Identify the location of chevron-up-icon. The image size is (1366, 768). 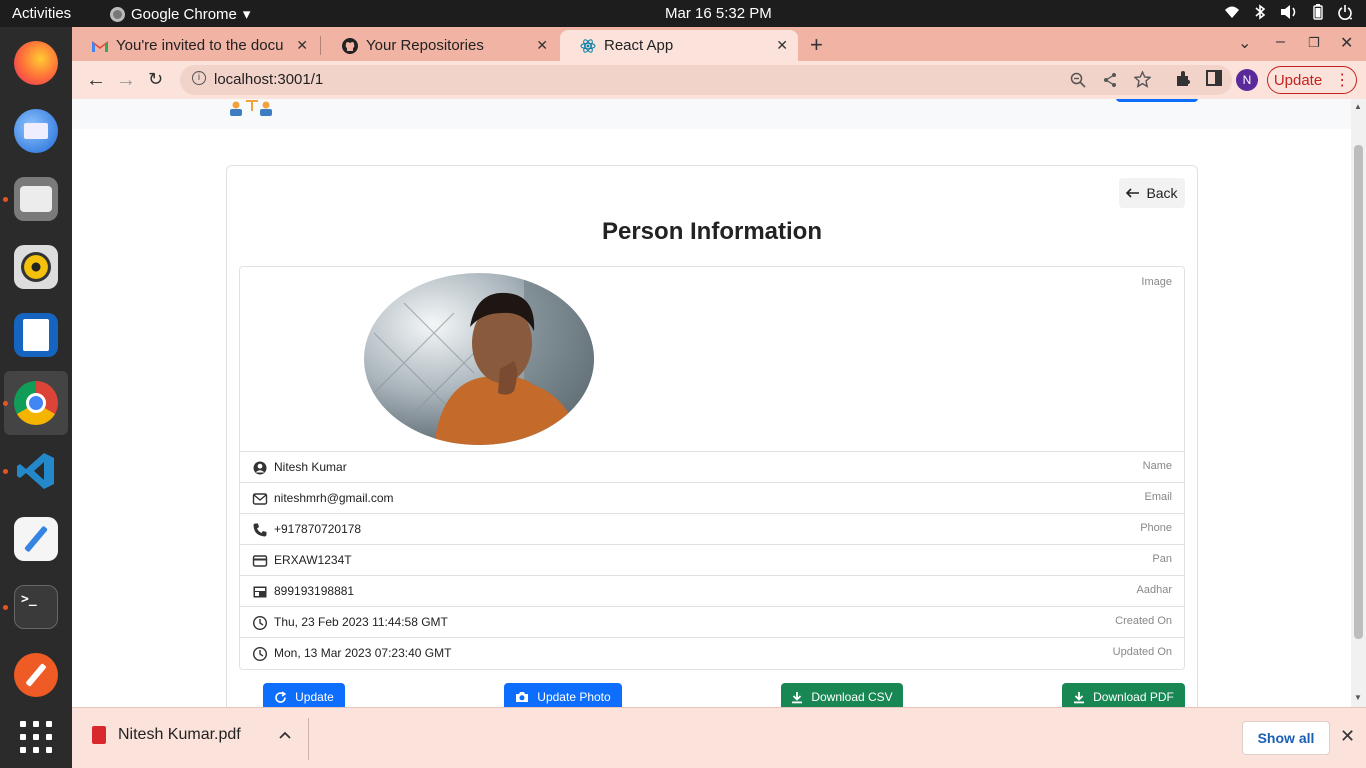
(285, 735).